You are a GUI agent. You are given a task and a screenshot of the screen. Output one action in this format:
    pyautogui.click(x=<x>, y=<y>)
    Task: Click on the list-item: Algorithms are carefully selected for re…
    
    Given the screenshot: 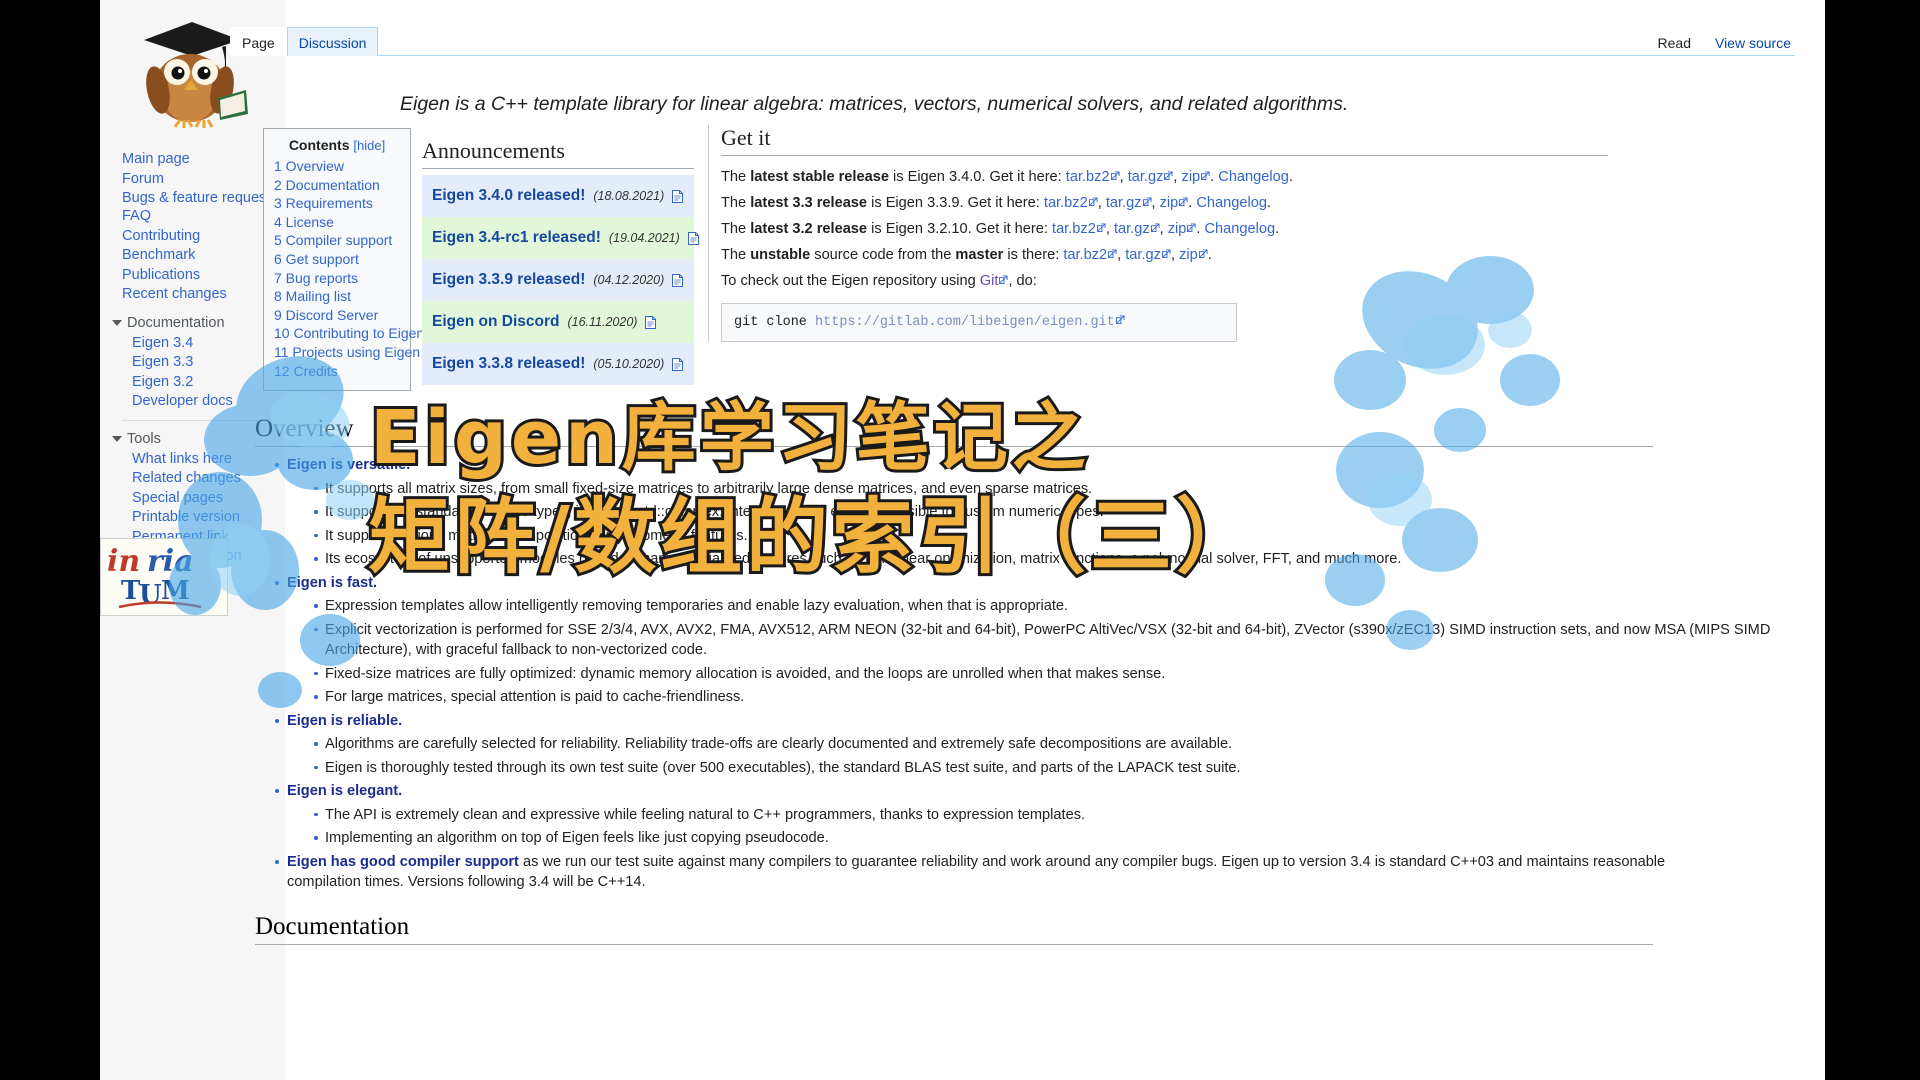 What is the action you would take?
    pyautogui.click(x=1068, y=744)
    